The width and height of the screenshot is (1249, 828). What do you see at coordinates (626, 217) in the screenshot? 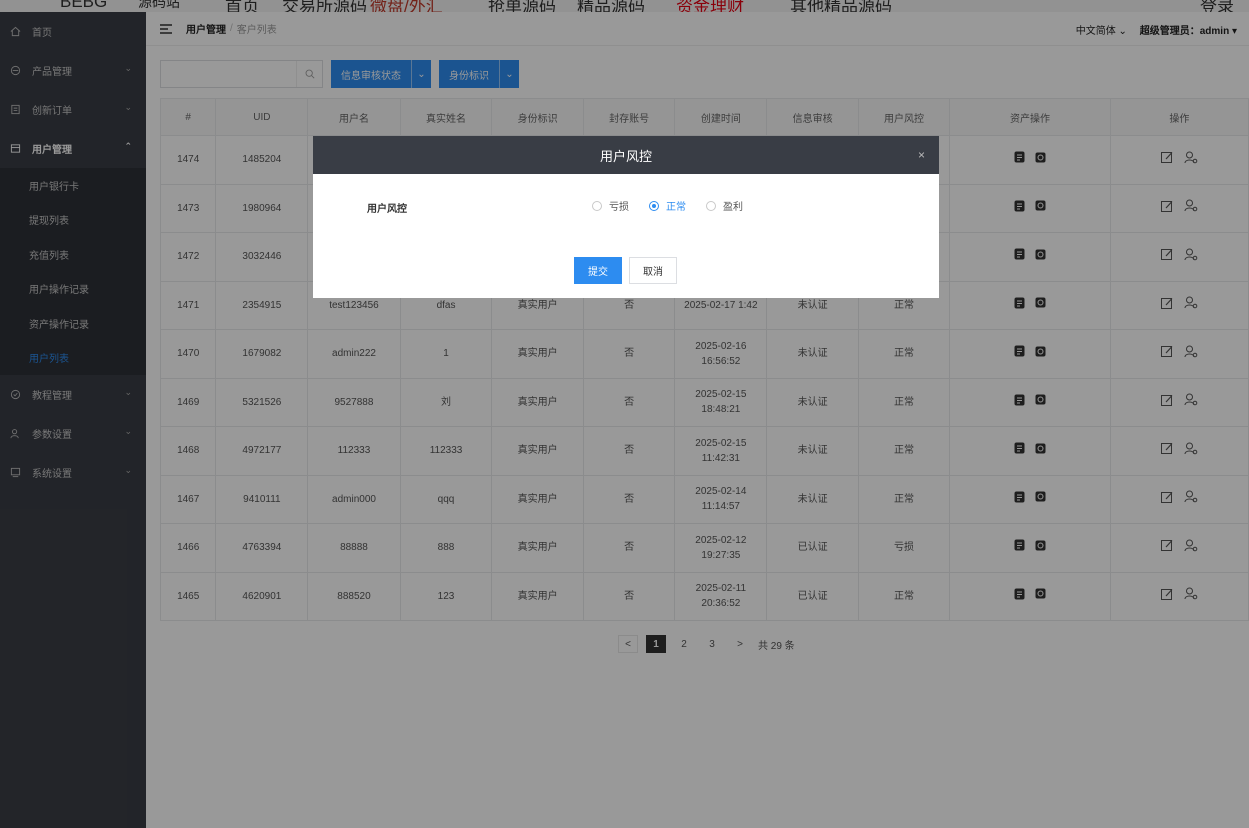
I see `risk-control-modal: 用户风控 × 用户风控 亏损 正常 盈利 提交 取消` at bounding box center [626, 217].